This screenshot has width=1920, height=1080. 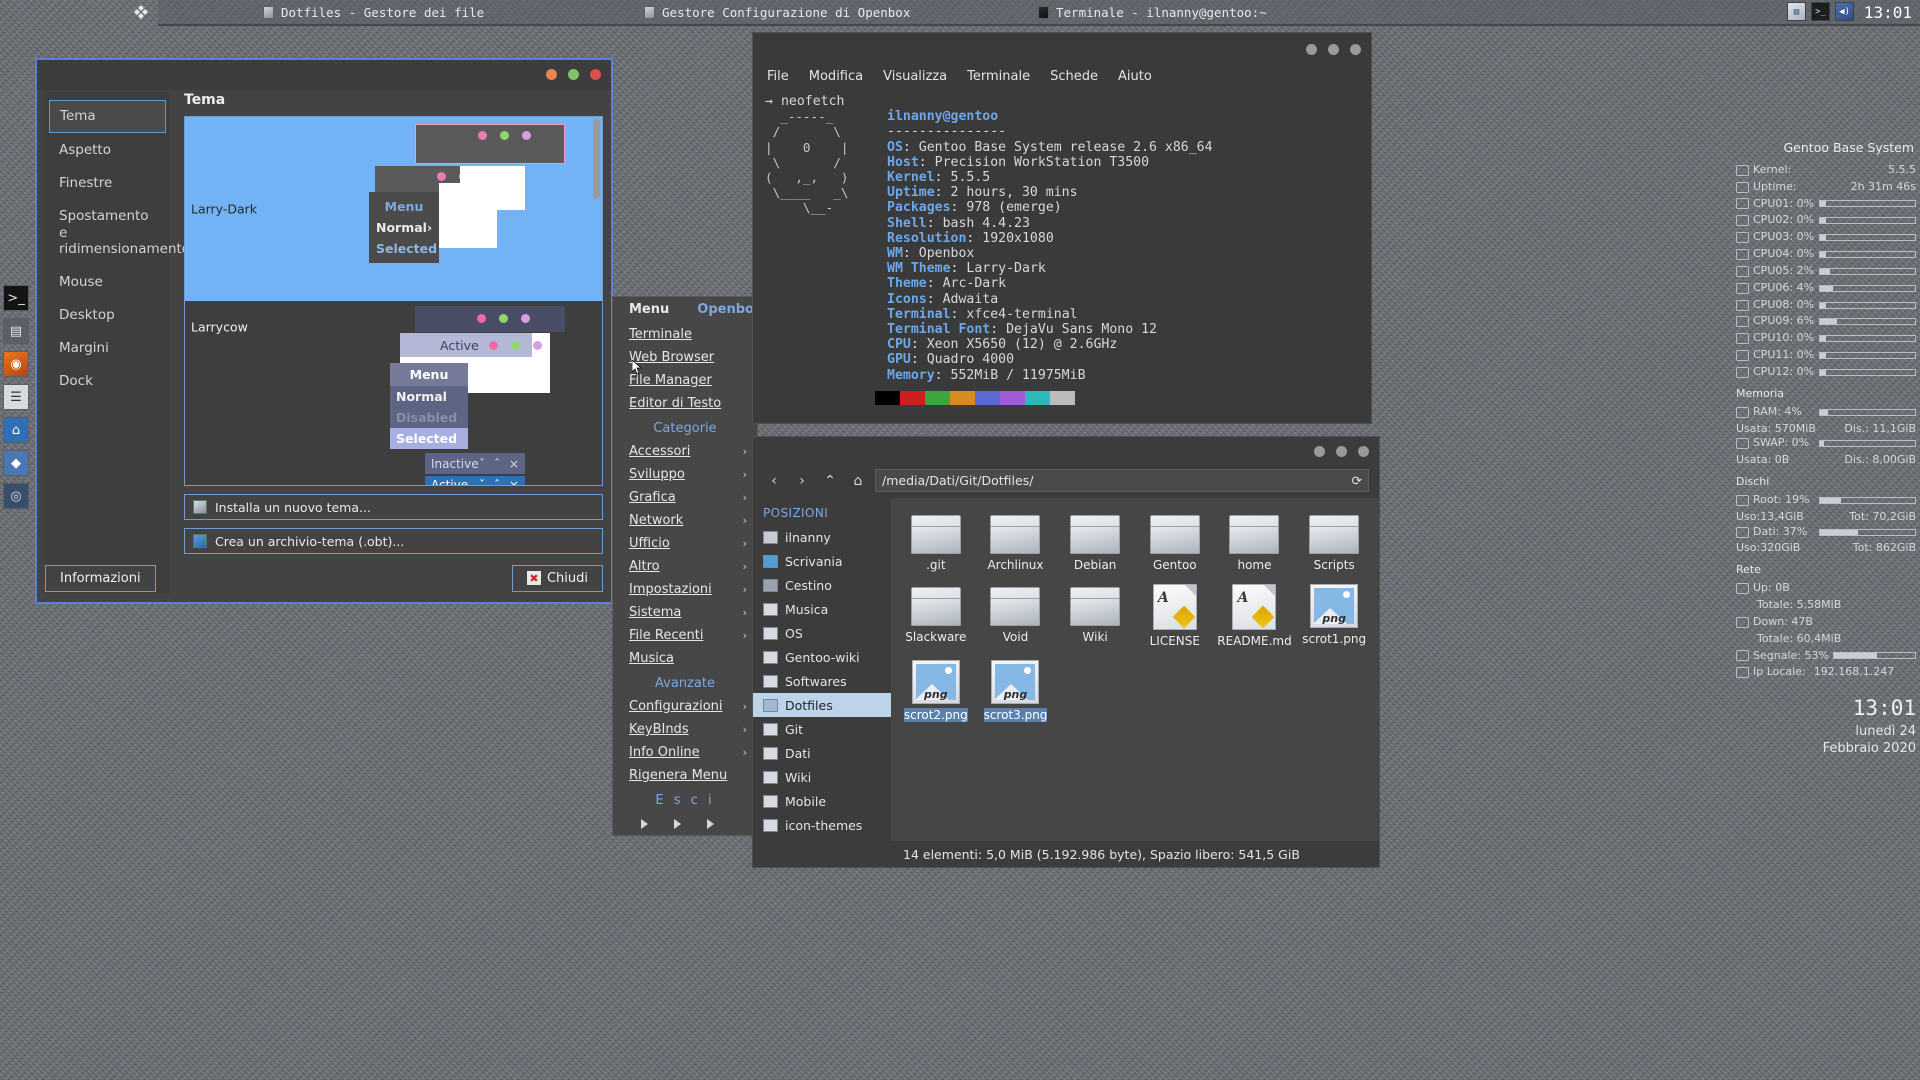 I want to click on menu-item-sviluppo: Sviluppo ›, so click(x=685, y=474).